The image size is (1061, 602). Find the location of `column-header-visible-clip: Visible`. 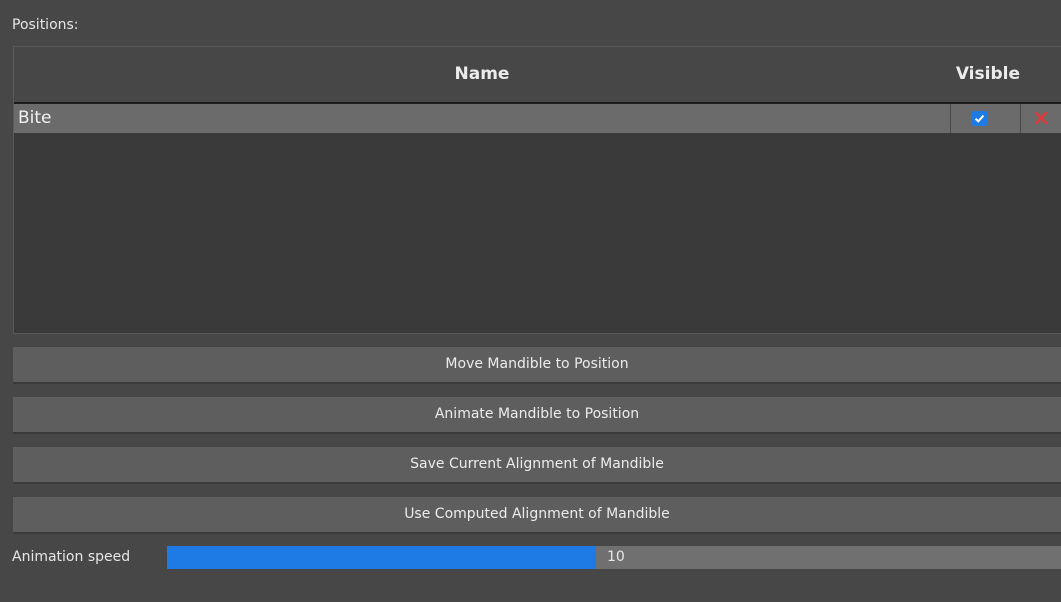

column-header-visible-clip: Visible is located at coordinates (988, 74).